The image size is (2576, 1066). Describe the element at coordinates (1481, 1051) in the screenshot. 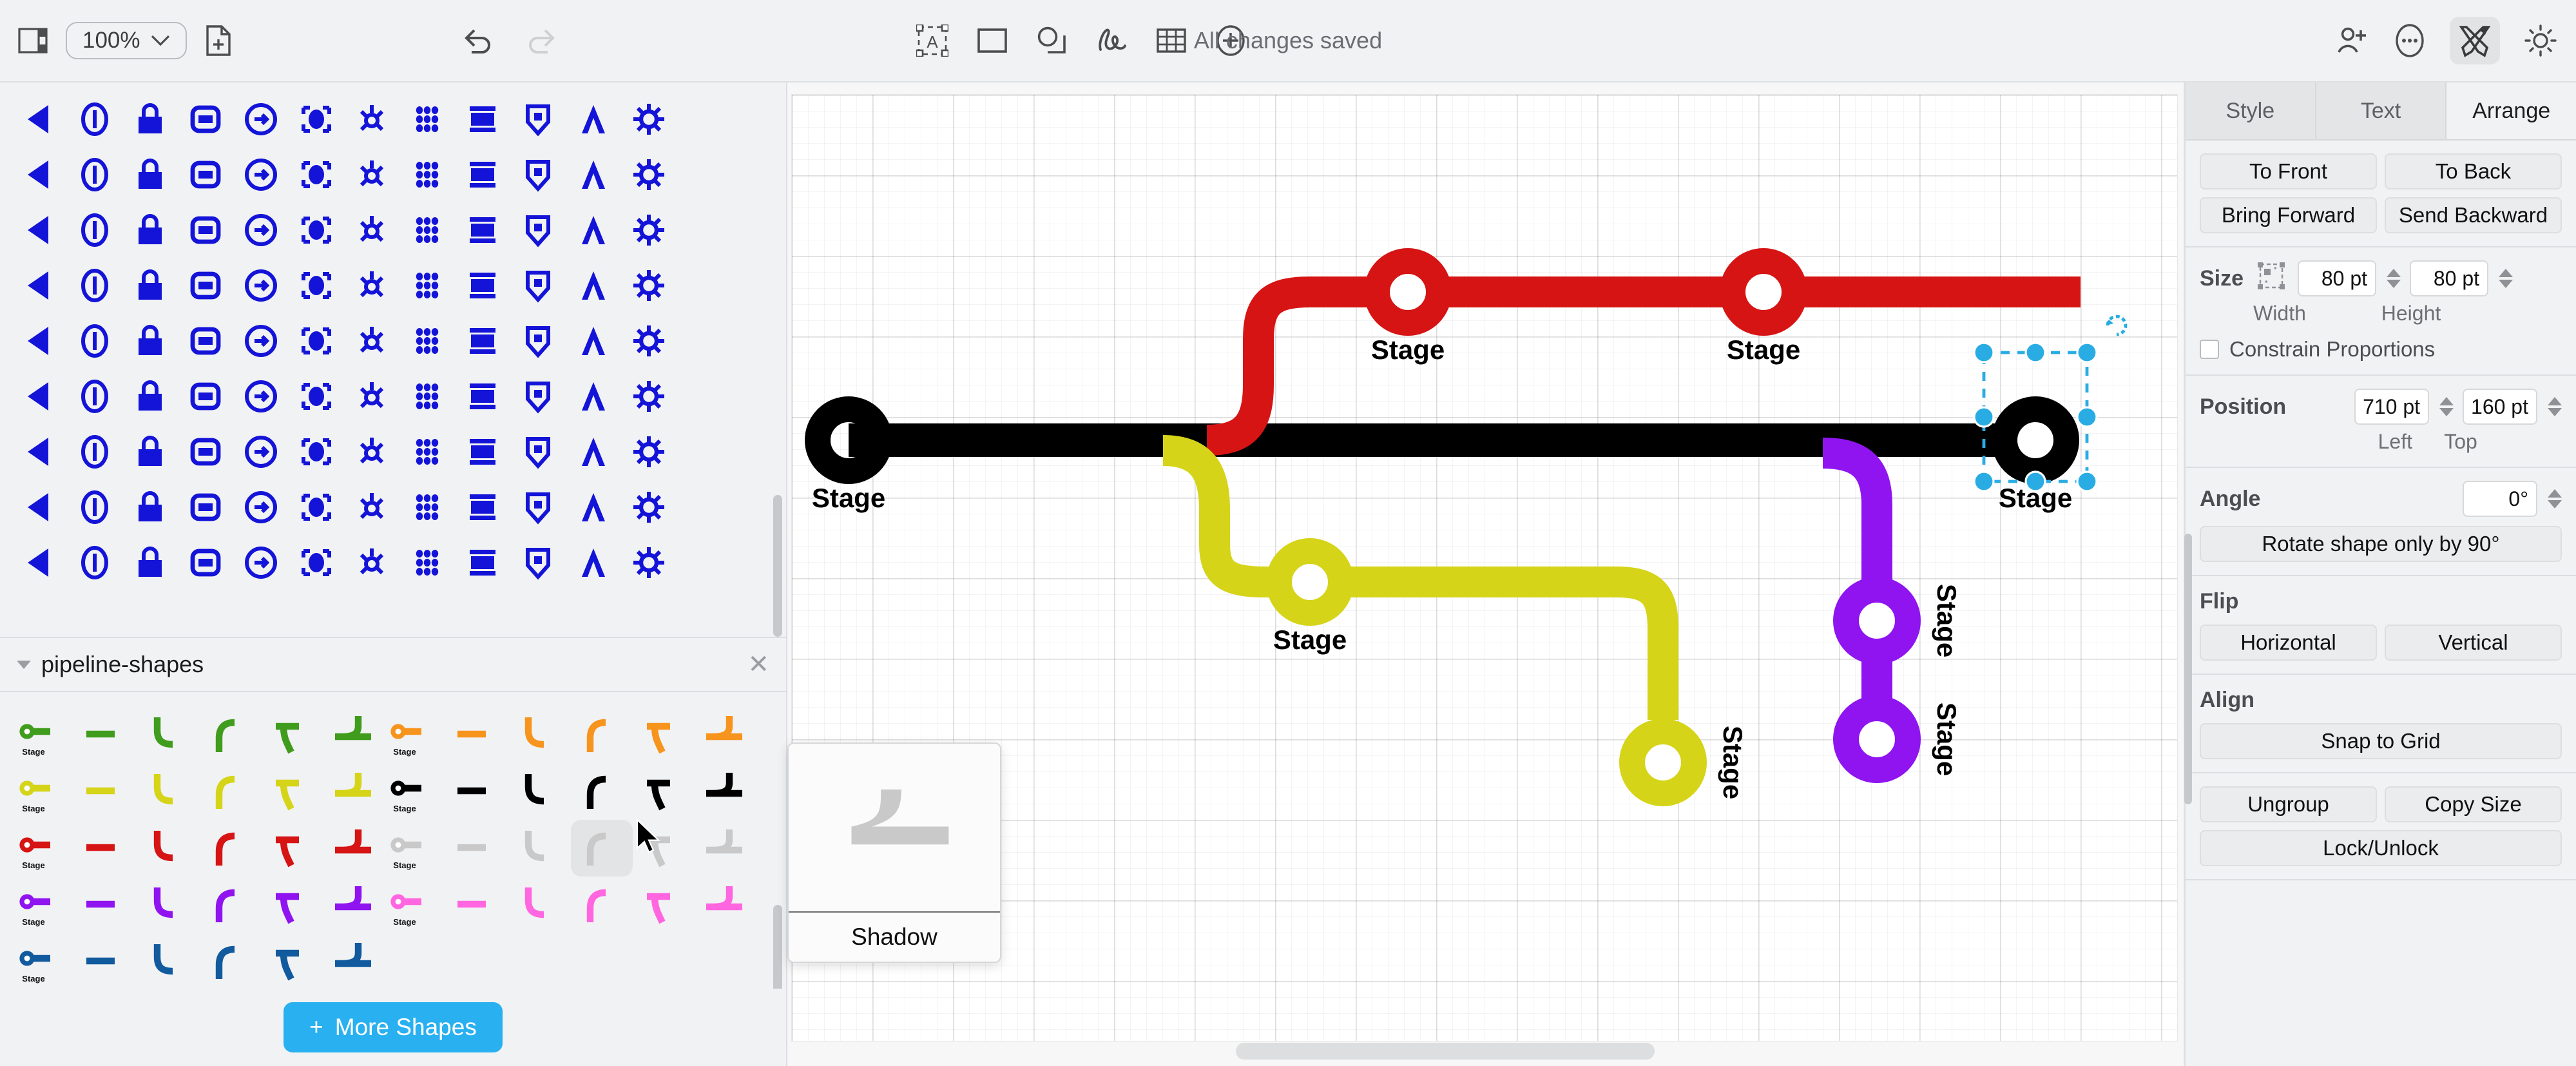

I see `canvas-horizontal-scrollbar` at that location.